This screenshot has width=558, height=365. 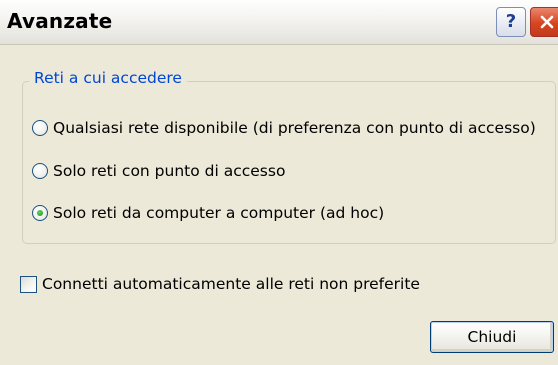 I want to click on help-icon: ?, so click(x=511, y=21).